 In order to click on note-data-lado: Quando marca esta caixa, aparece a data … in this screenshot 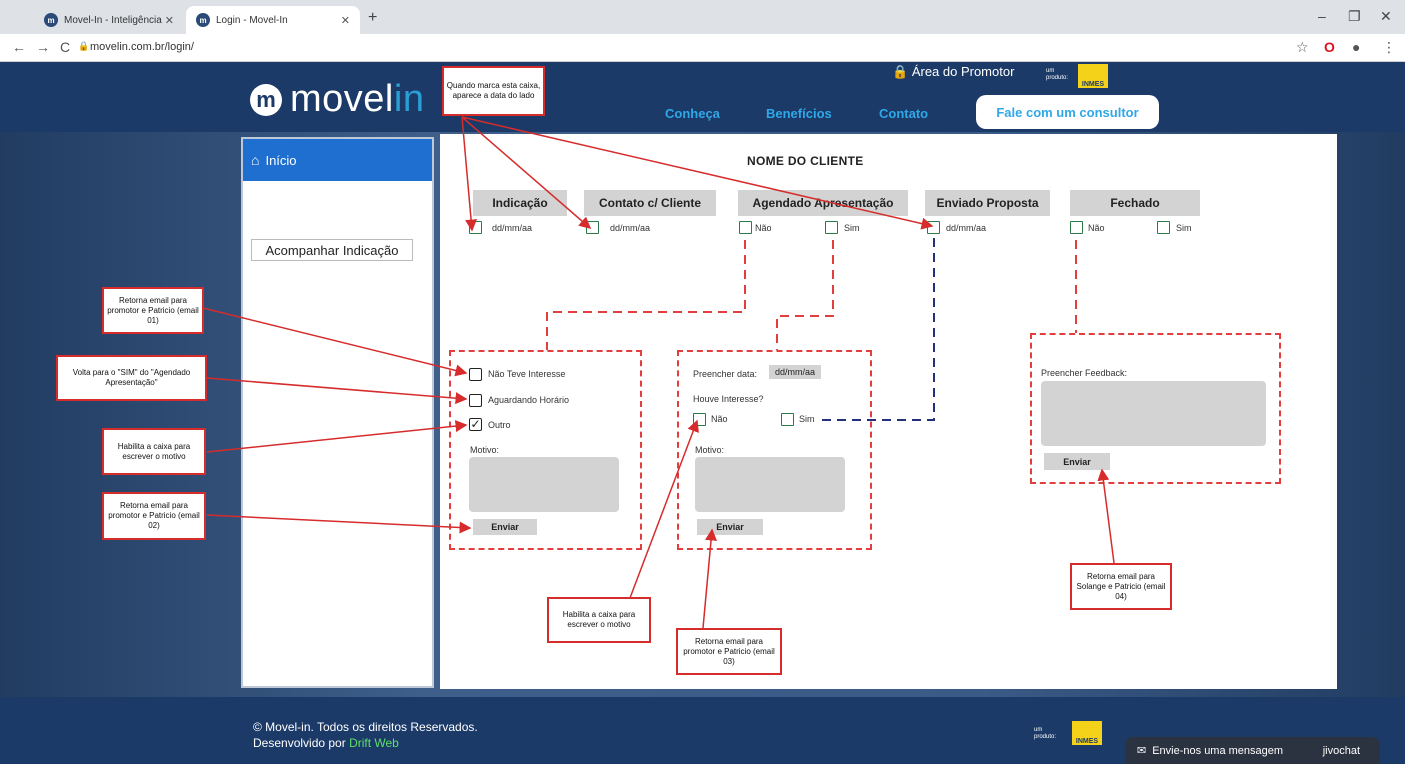, I will do `click(493, 91)`.